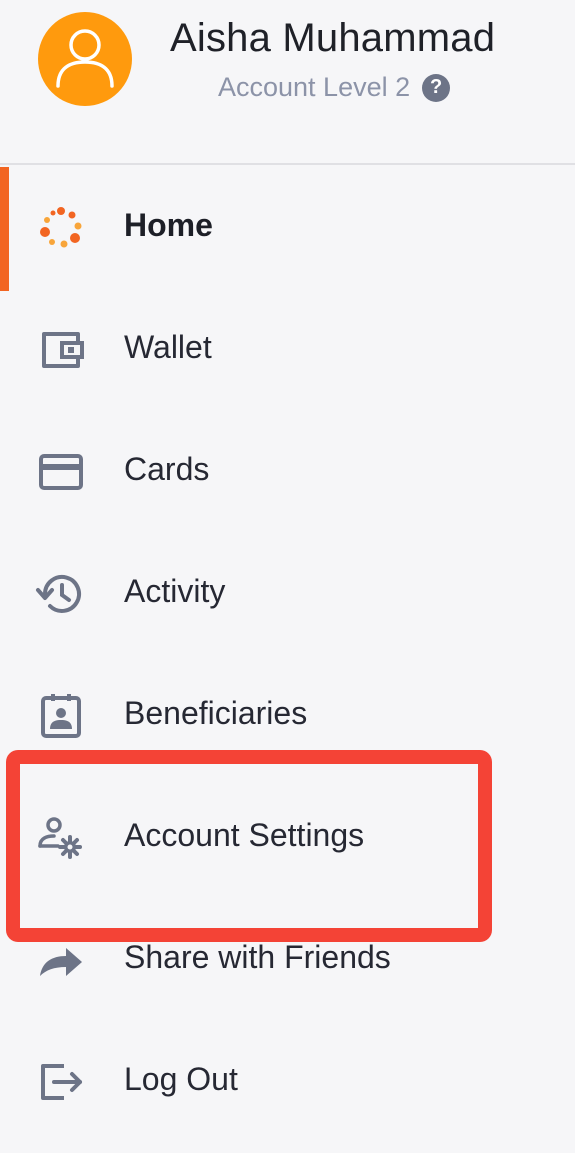  I want to click on share-icon, so click(61, 962).